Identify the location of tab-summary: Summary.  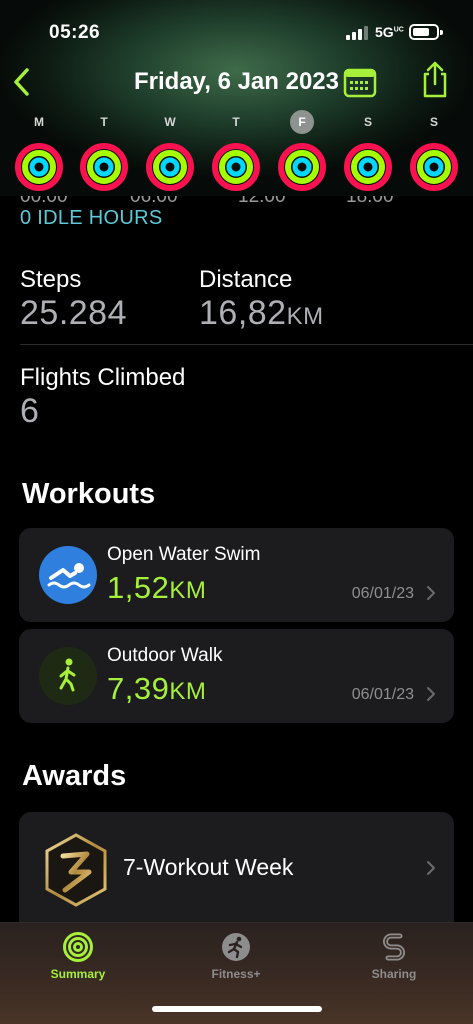
(78, 956).